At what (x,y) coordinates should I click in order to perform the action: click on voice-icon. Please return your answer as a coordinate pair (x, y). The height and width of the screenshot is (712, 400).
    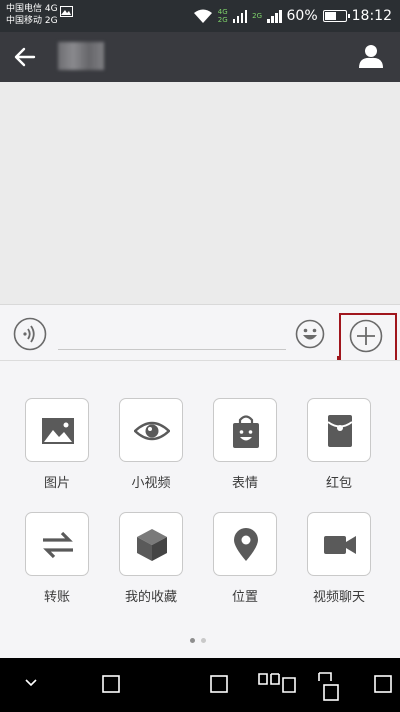
    Looking at the image, I should click on (30, 334).